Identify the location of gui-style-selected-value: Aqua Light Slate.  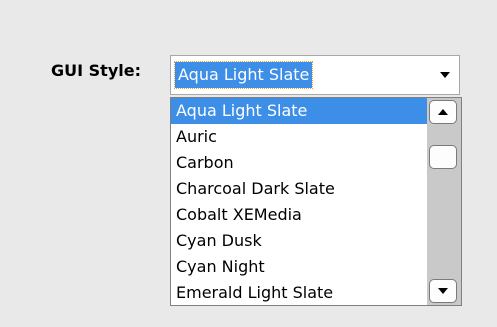
(243, 75).